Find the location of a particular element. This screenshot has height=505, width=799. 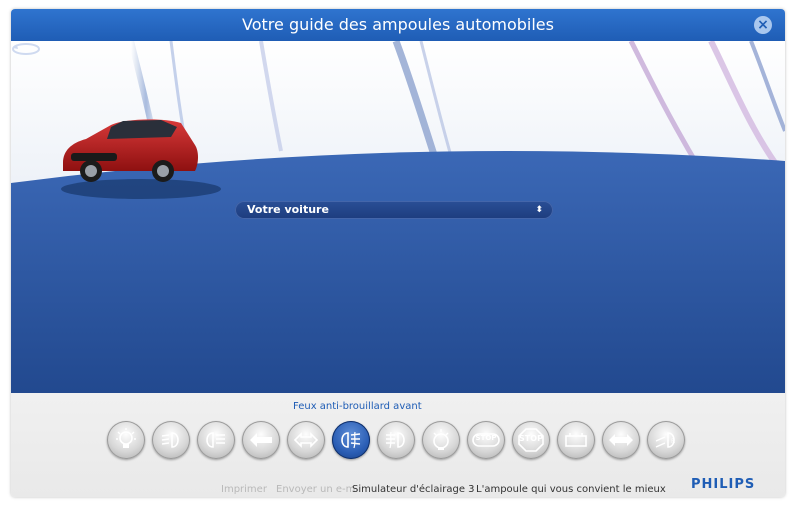

bulb-function-toolbar: STOP STOP R is located at coordinates (402, 442).